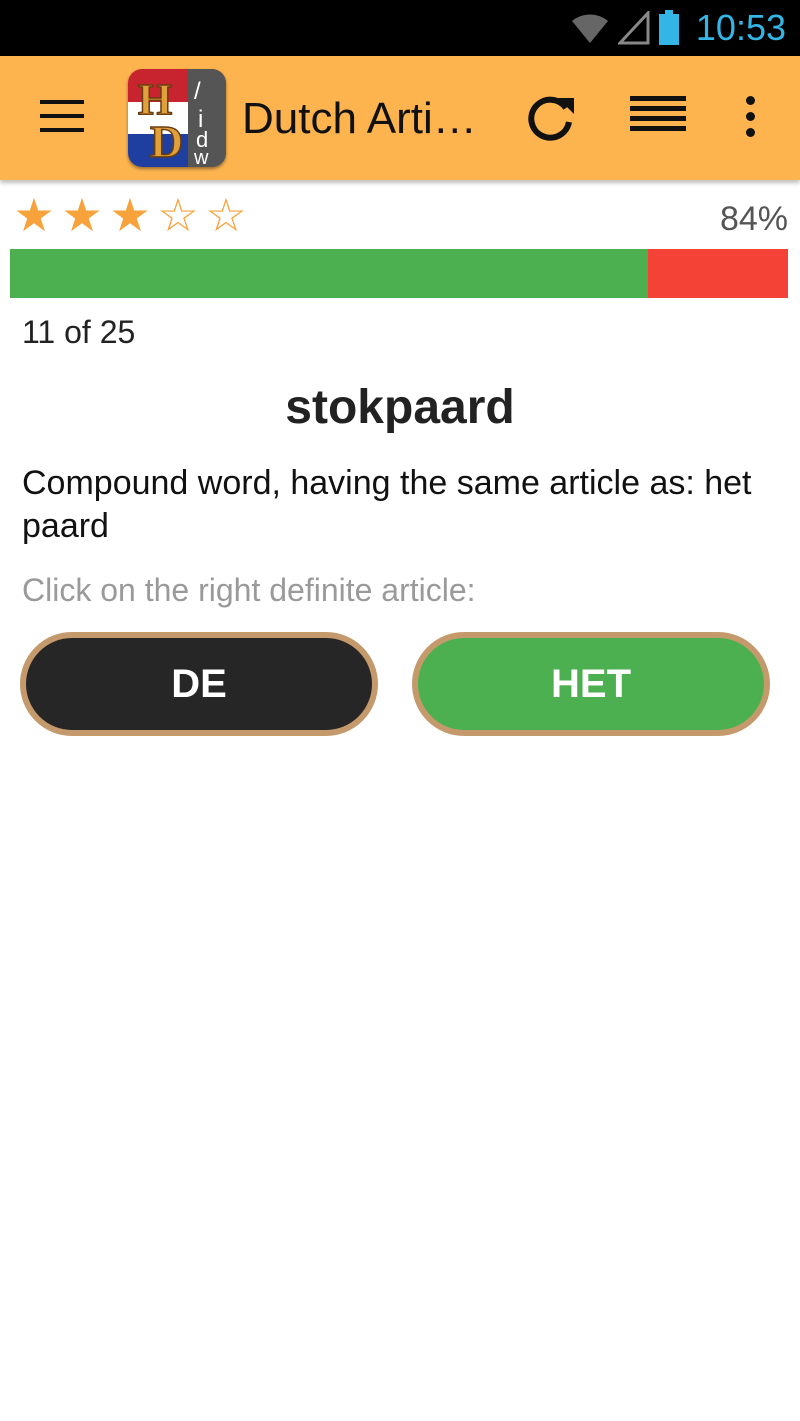 This screenshot has width=800, height=1421. I want to click on wifi-icon, so click(589, 28).